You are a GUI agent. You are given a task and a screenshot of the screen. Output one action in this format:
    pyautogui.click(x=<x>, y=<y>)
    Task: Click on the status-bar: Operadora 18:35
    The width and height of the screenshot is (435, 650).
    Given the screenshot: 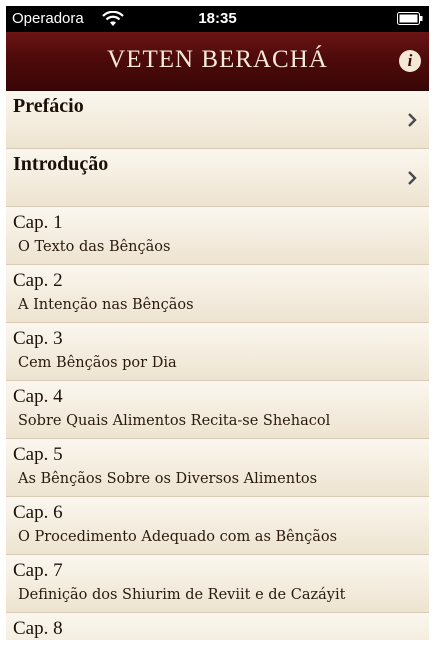 What is the action you would take?
    pyautogui.click(x=217, y=19)
    